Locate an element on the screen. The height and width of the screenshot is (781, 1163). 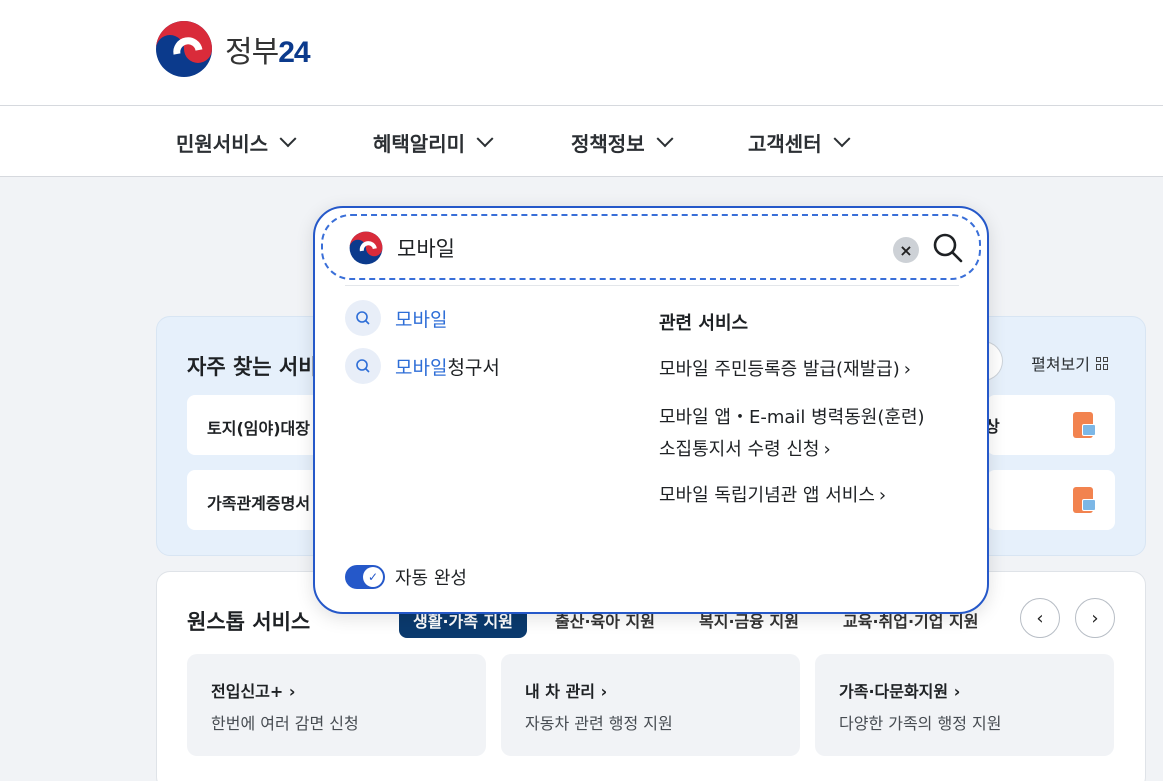
logo-text: 정부24 is located at coordinates (268, 52).